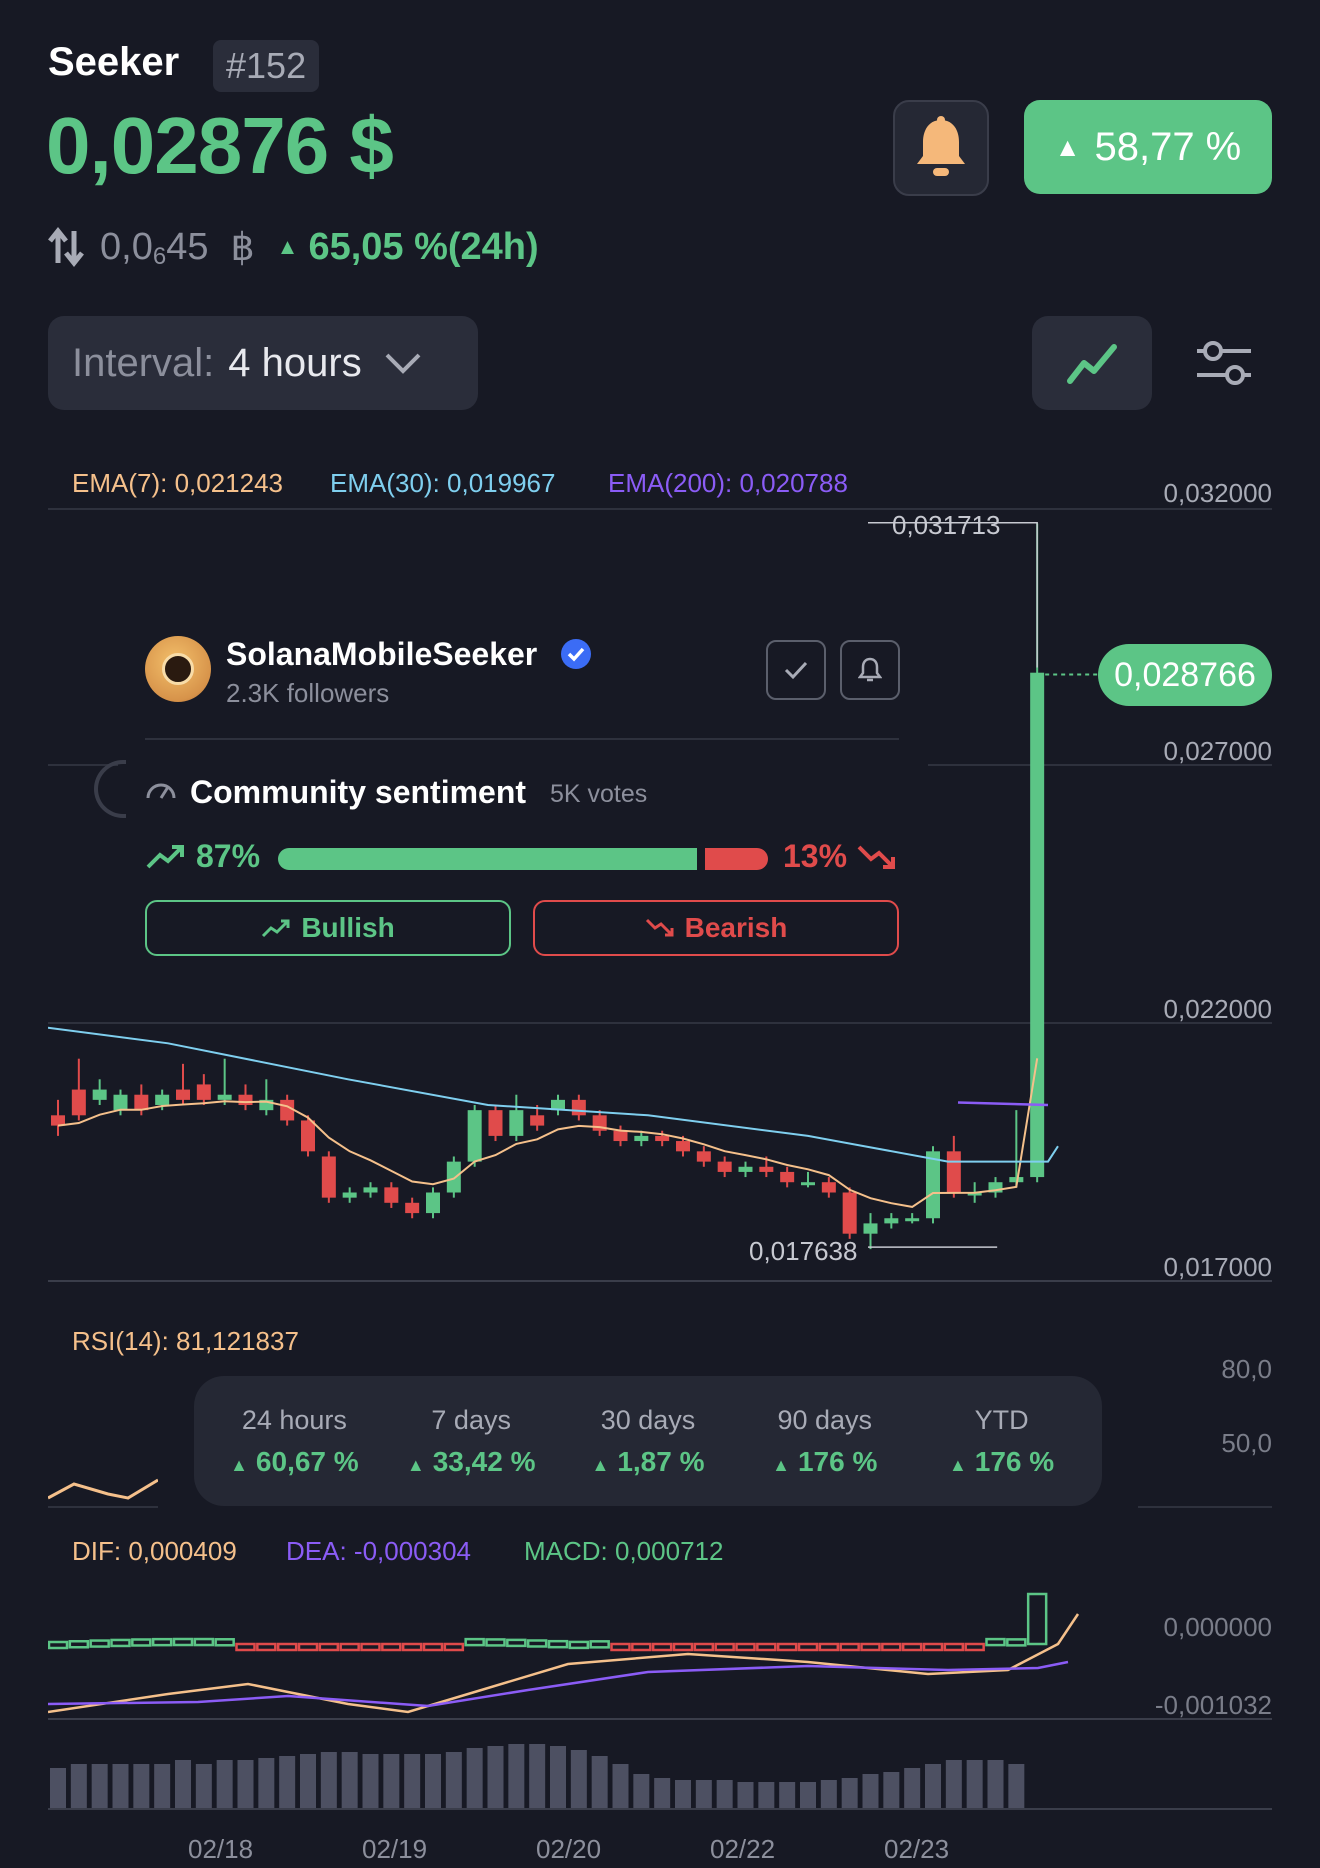 The width and height of the screenshot is (1320, 1868). What do you see at coordinates (558, 1684) in the screenshot?
I see `dea-line` at bounding box center [558, 1684].